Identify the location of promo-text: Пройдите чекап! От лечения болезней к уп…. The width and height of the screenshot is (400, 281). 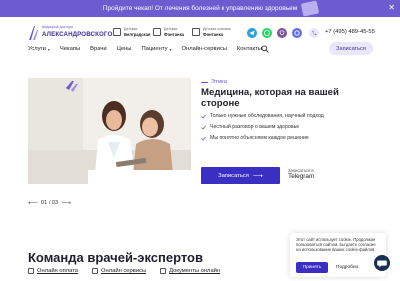
(200, 8).